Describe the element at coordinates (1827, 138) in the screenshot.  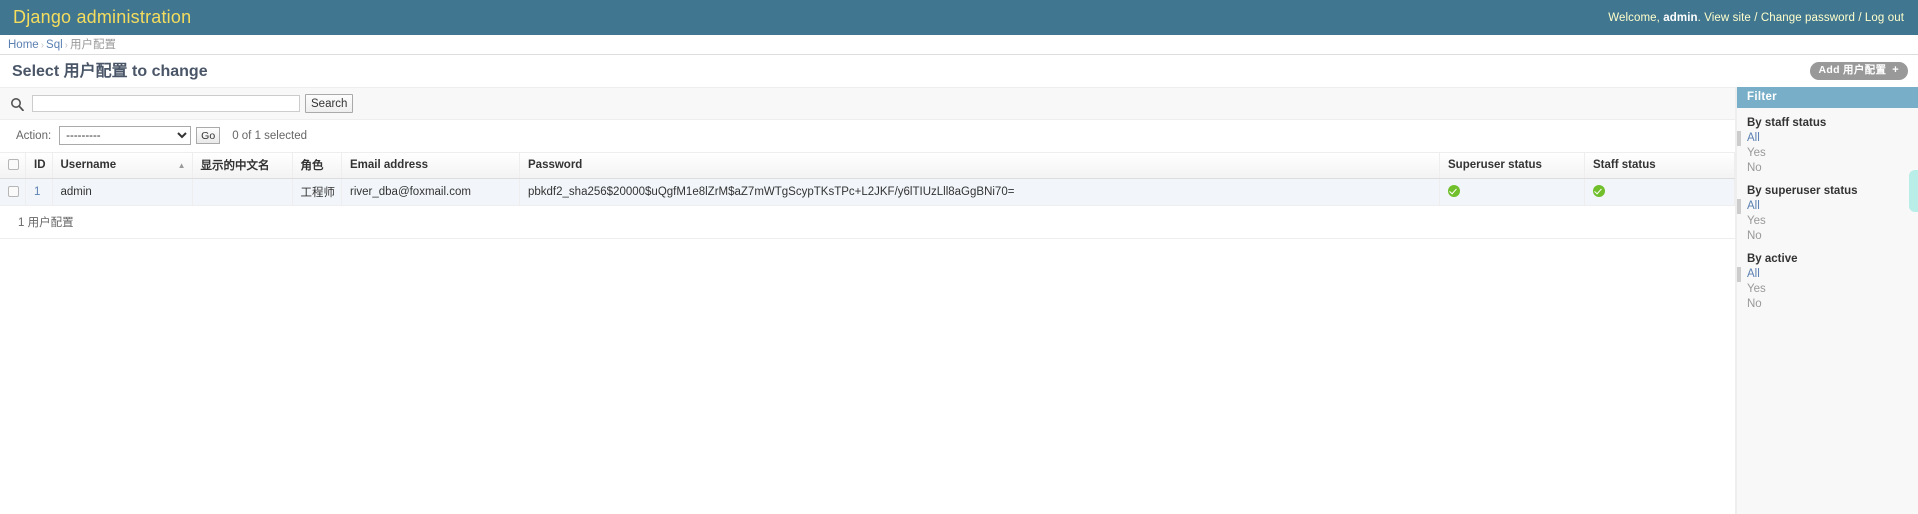
I see `filter-option-staff-all: All` at that location.